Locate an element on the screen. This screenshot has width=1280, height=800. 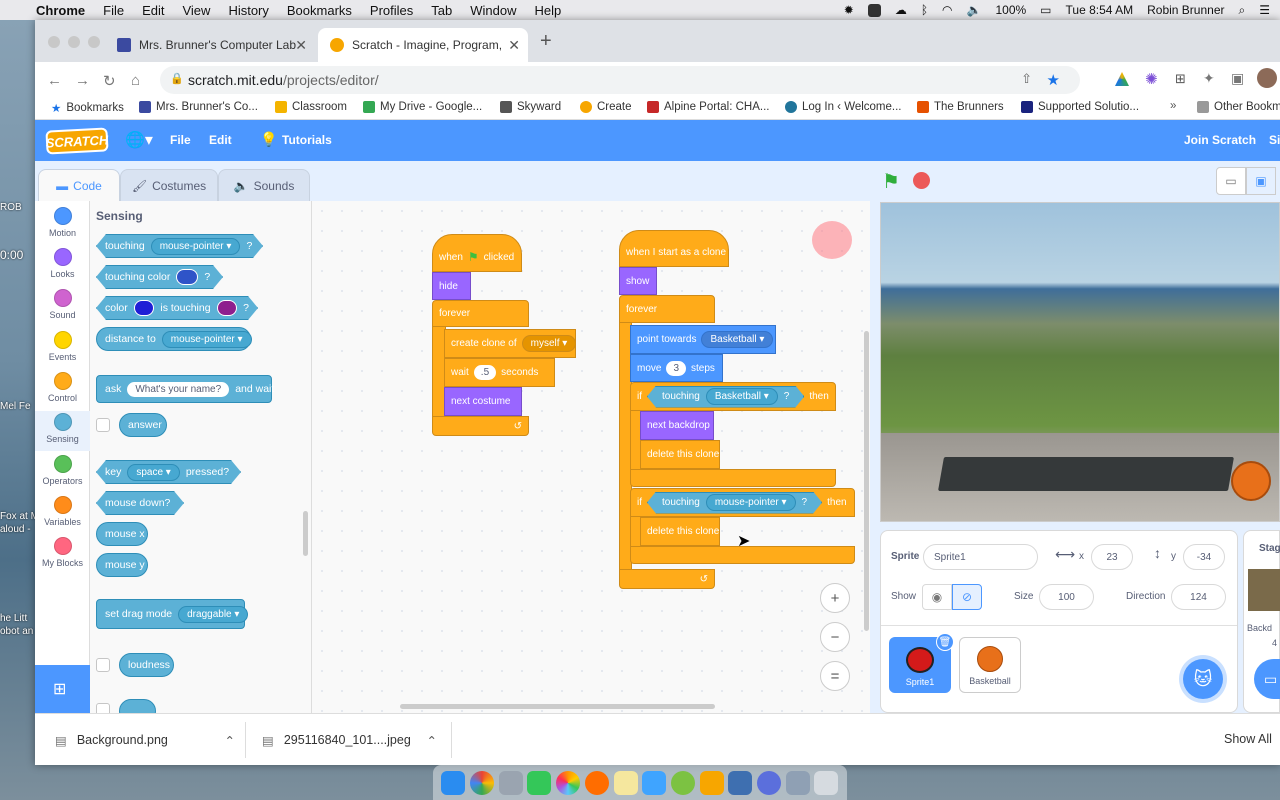
refresh-app-icon is located at coordinates (682, 782).